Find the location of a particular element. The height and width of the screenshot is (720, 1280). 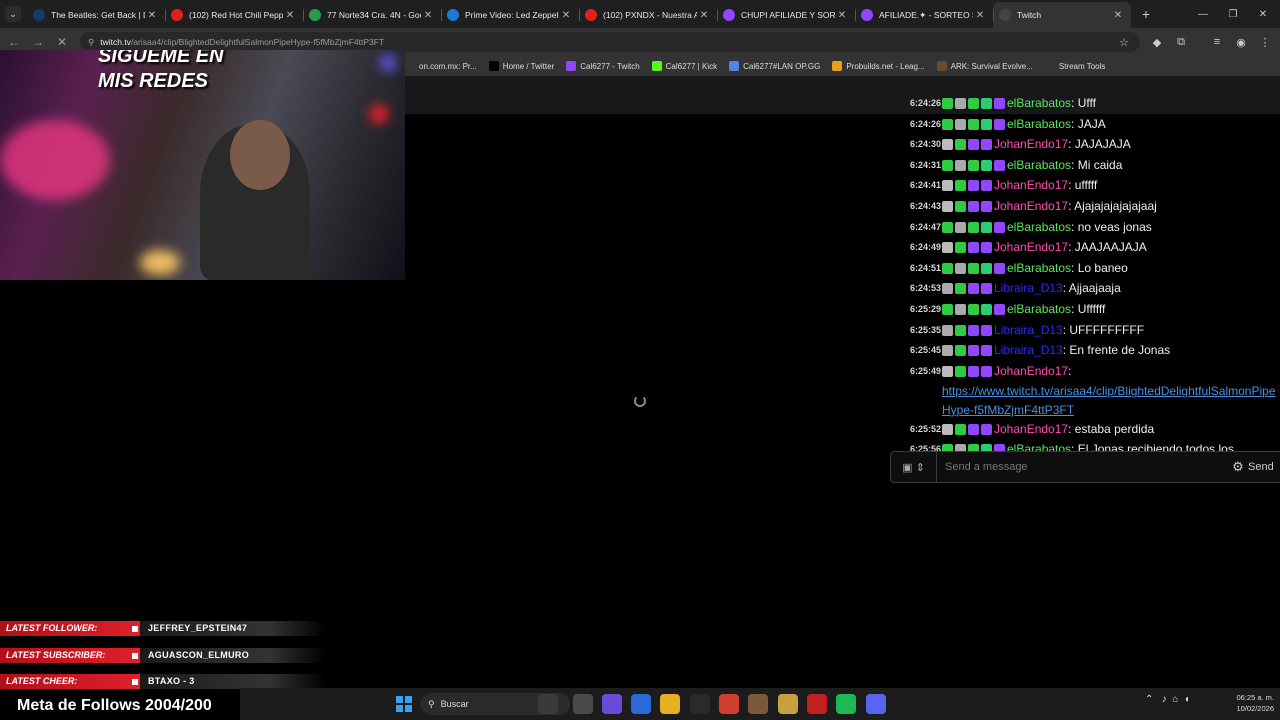

site-info-icon: ⚲ is located at coordinates (91, 42).